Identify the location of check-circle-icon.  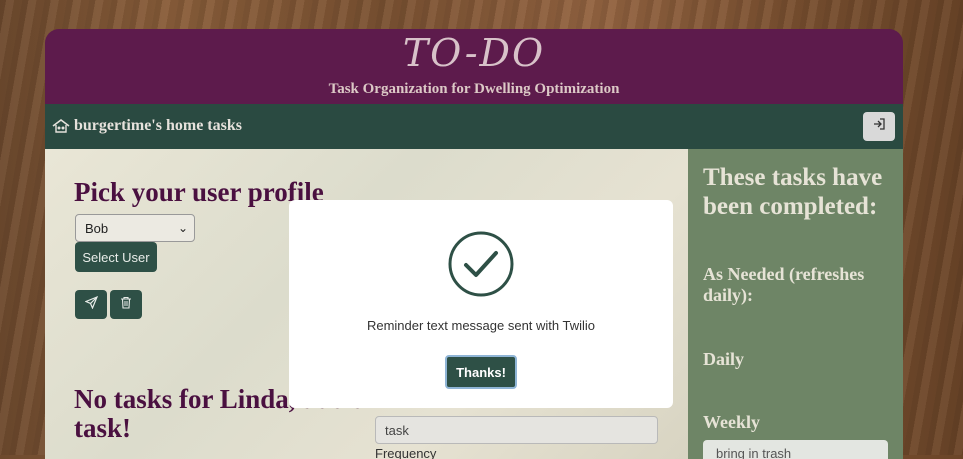
(481, 264).